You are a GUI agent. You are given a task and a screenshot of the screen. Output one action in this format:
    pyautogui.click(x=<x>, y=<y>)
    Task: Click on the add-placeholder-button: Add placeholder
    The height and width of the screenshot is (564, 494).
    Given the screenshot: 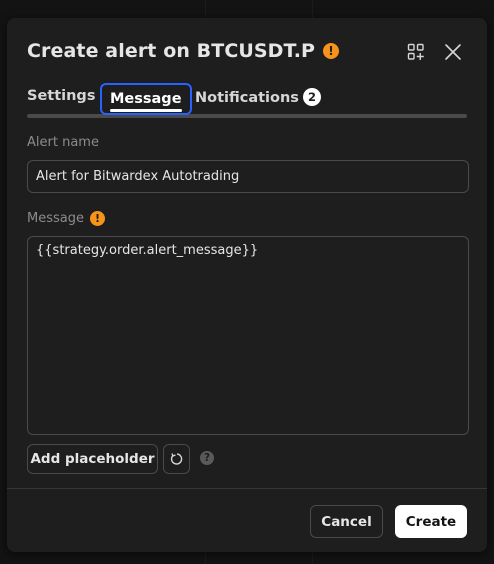 What is the action you would take?
    pyautogui.click(x=92, y=459)
    